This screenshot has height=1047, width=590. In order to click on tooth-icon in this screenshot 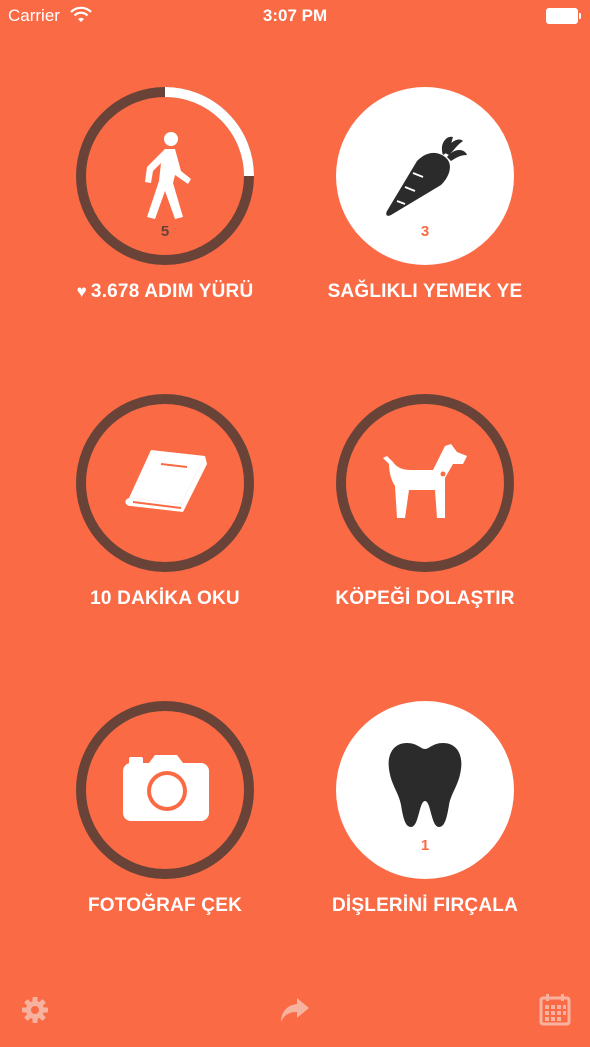, I will do `click(425, 785)`.